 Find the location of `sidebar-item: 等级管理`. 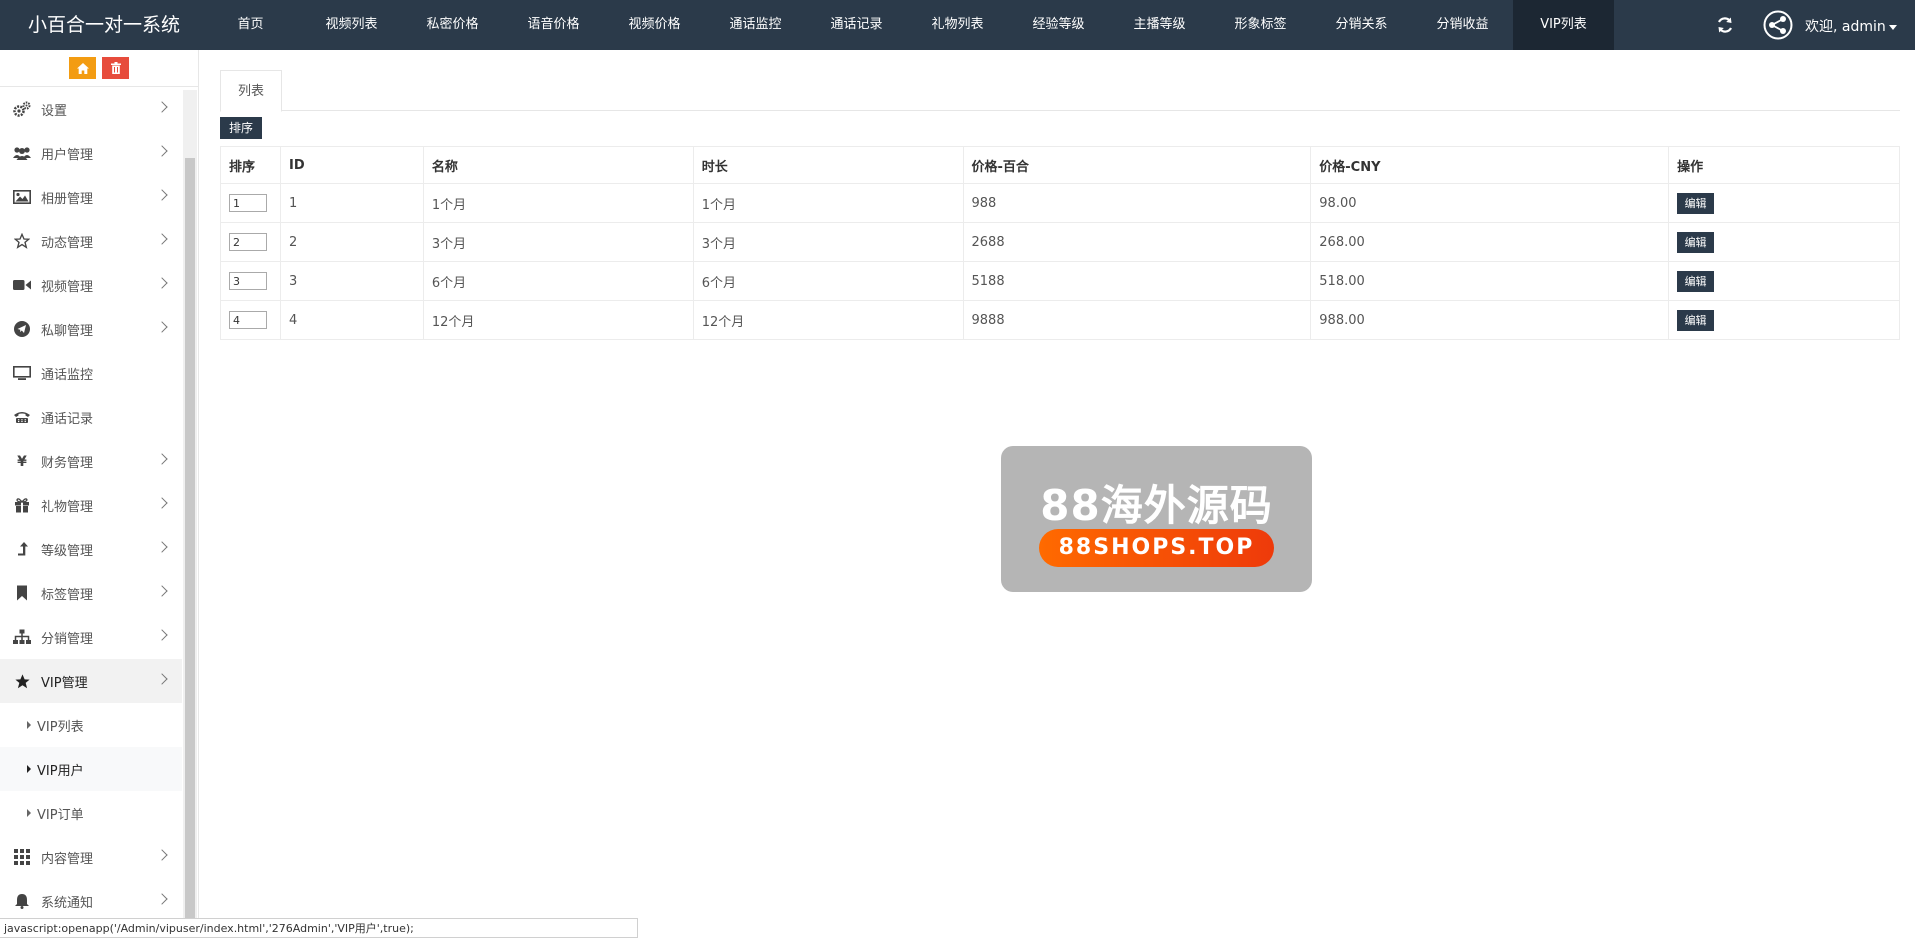

sidebar-item: 等级管理 is located at coordinates (91, 549).